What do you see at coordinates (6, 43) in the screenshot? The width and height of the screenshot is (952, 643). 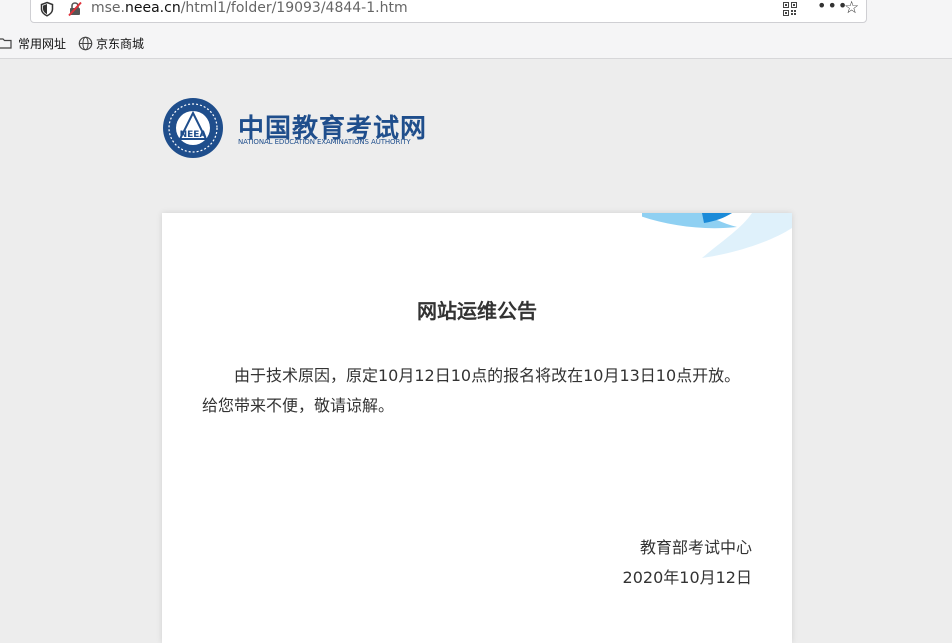 I see `folder-icon` at bounding box center [6, 43].